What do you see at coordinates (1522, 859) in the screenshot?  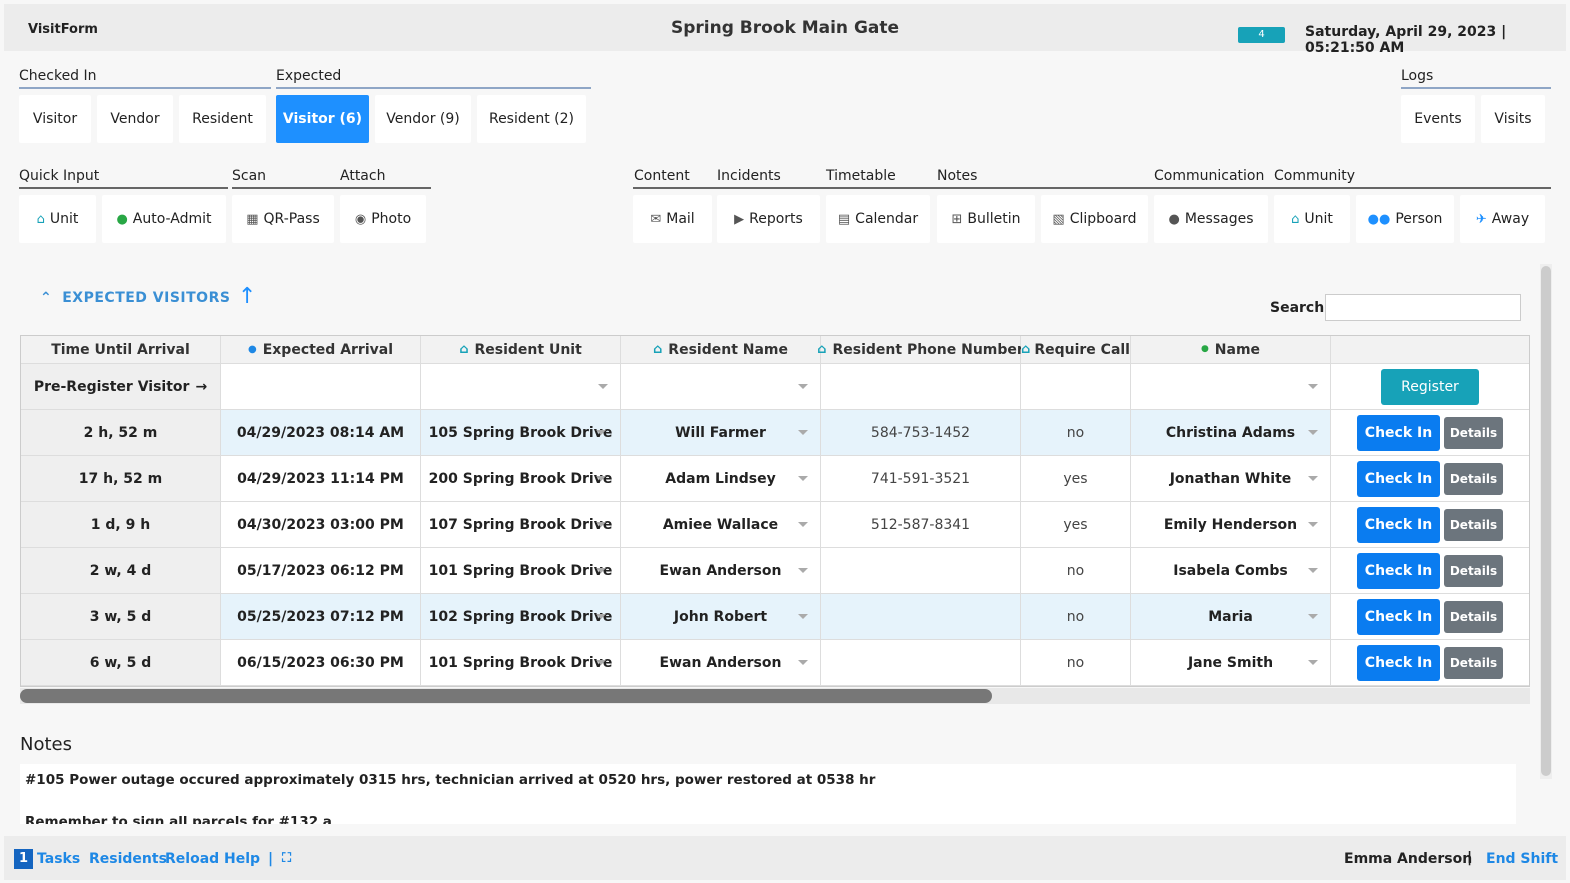 I see `end-shift-link: End Shift` at bounding box center [1522, 859].